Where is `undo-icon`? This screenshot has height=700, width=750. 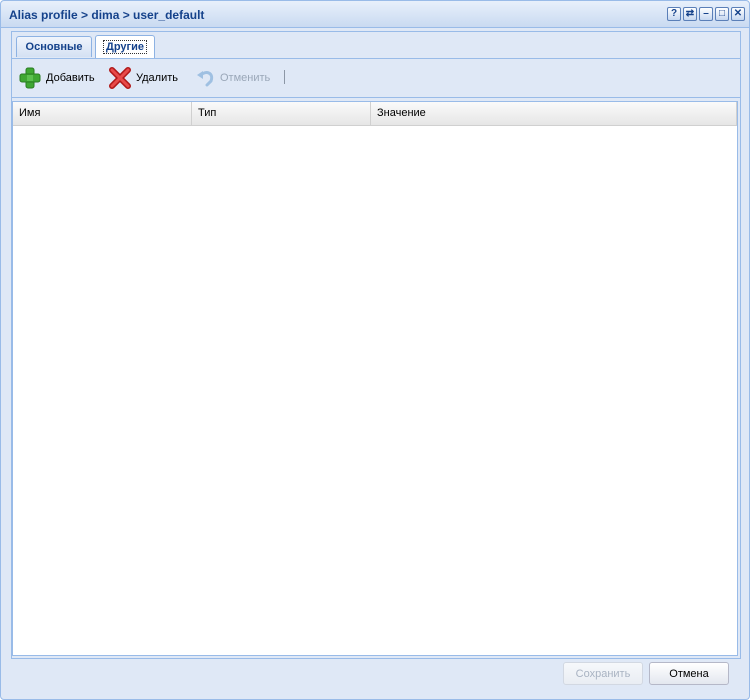 undo-icon is located at coordinates (205, 79).